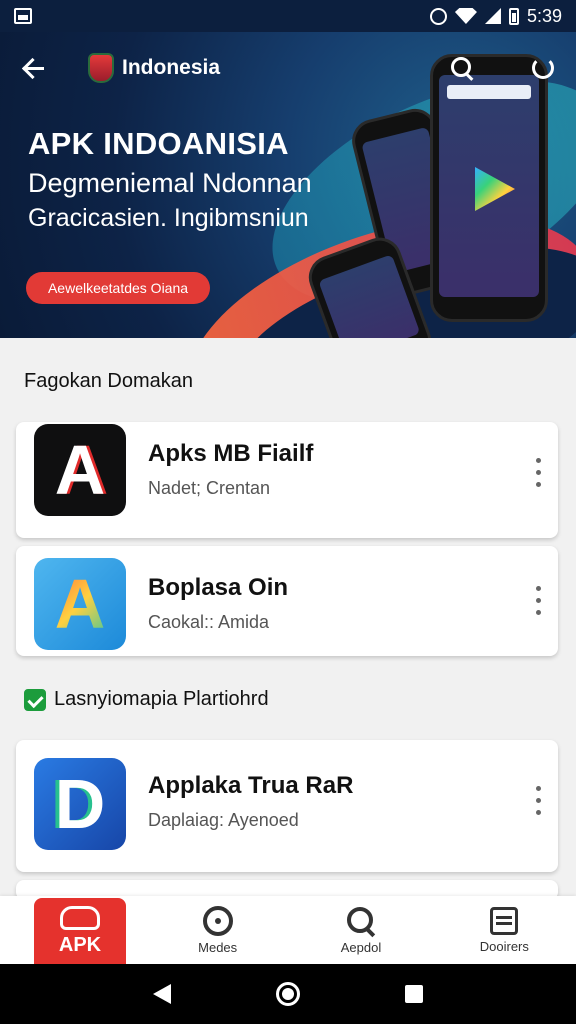 The image size is (576, 1024). What do you see at coordinates (288, 68) in the screenshot?
I see `app-bar: Indonesia` at bounding box center [288, 68].